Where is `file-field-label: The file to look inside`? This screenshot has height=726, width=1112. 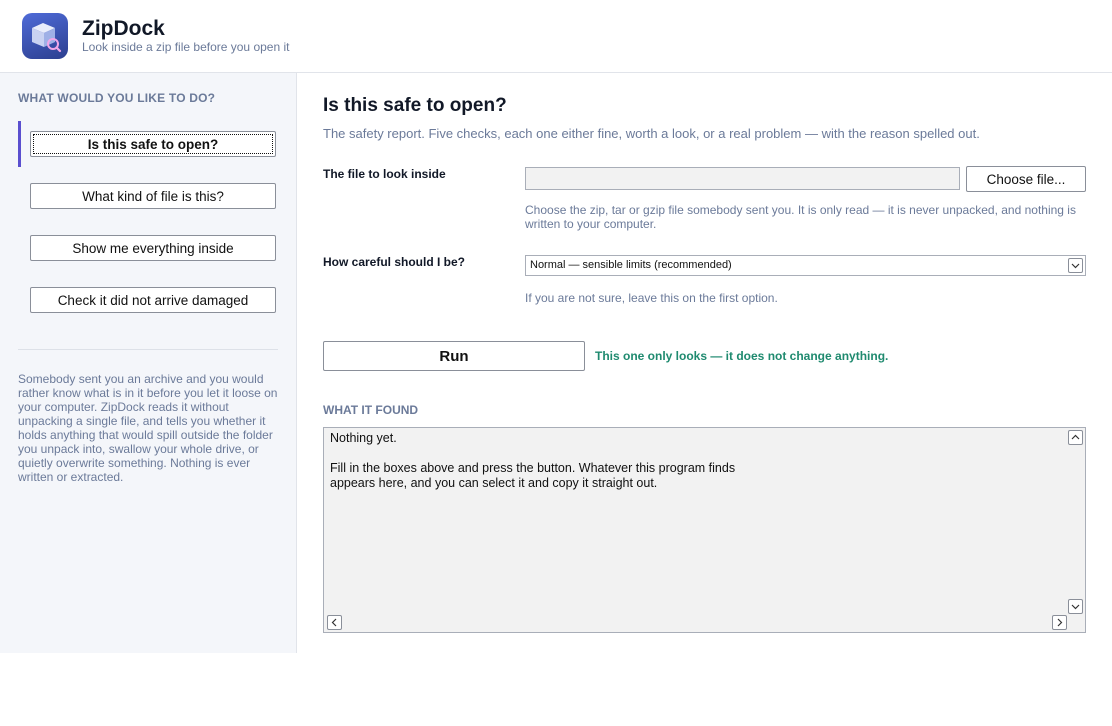
file-field-label: The file to look inside is located at coordinates (384, 174).